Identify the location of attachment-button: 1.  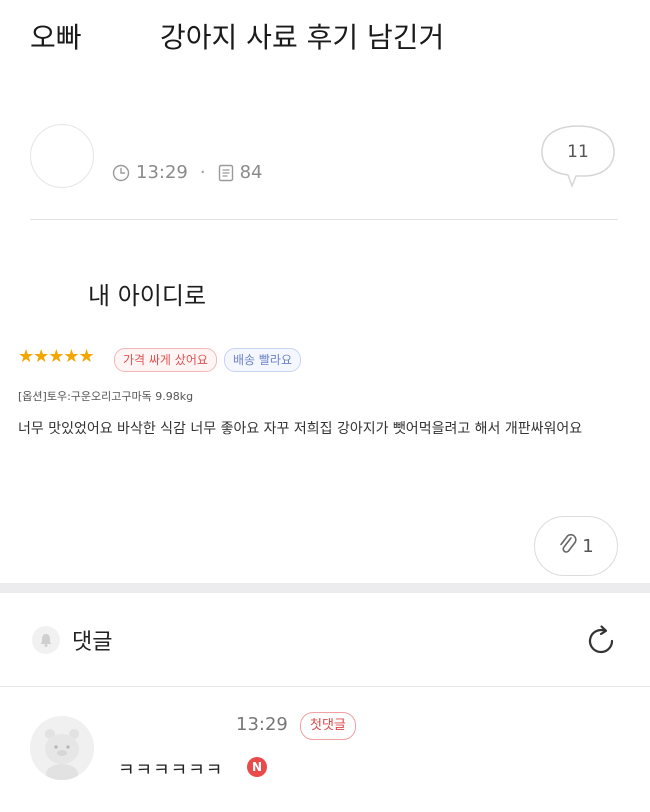
(576, 546).